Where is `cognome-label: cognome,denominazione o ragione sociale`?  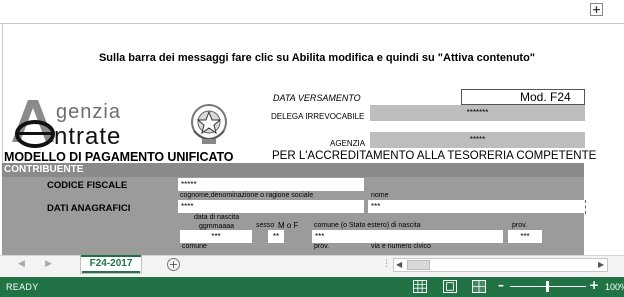
cognome-label: cognome,denominazione o ragione sociale is located at coordinates (247, 195).